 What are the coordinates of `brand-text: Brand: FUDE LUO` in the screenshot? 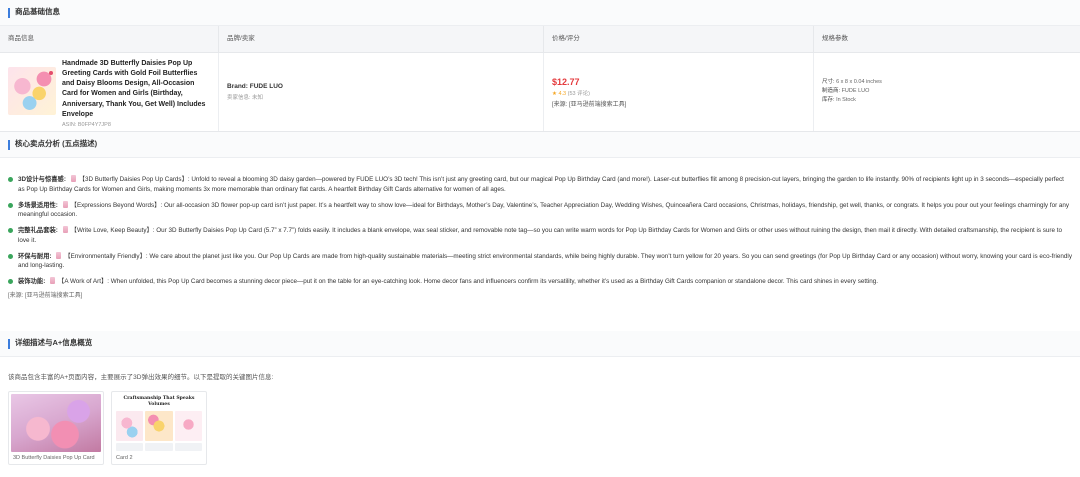 It's located at (255, 86).